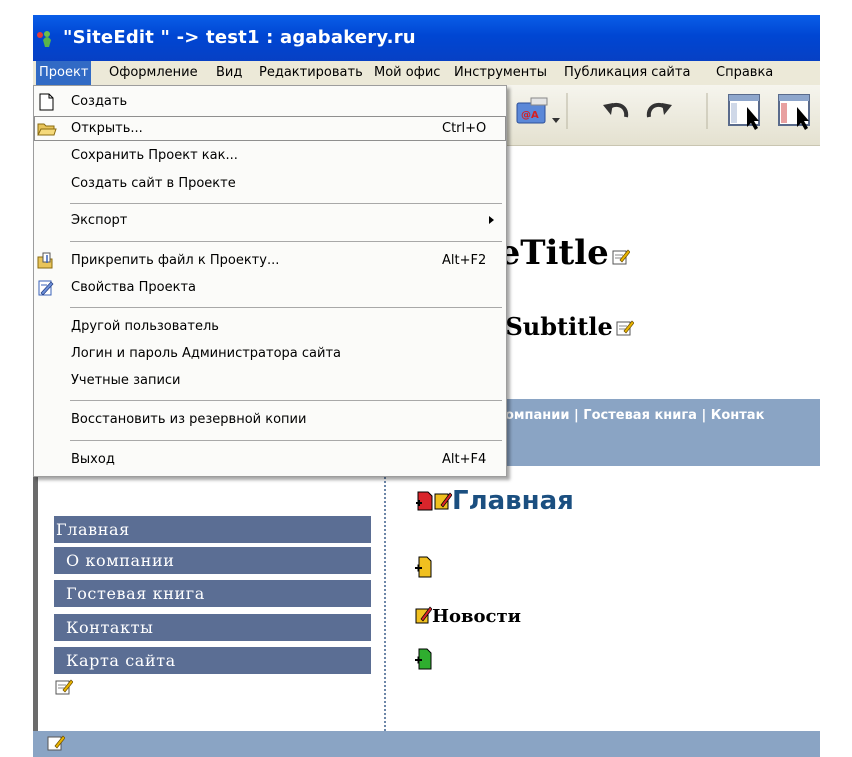 The image size is (852, 757). I want to click on menu-item-label: Создать сайт в Проекте, so click(153, 183).